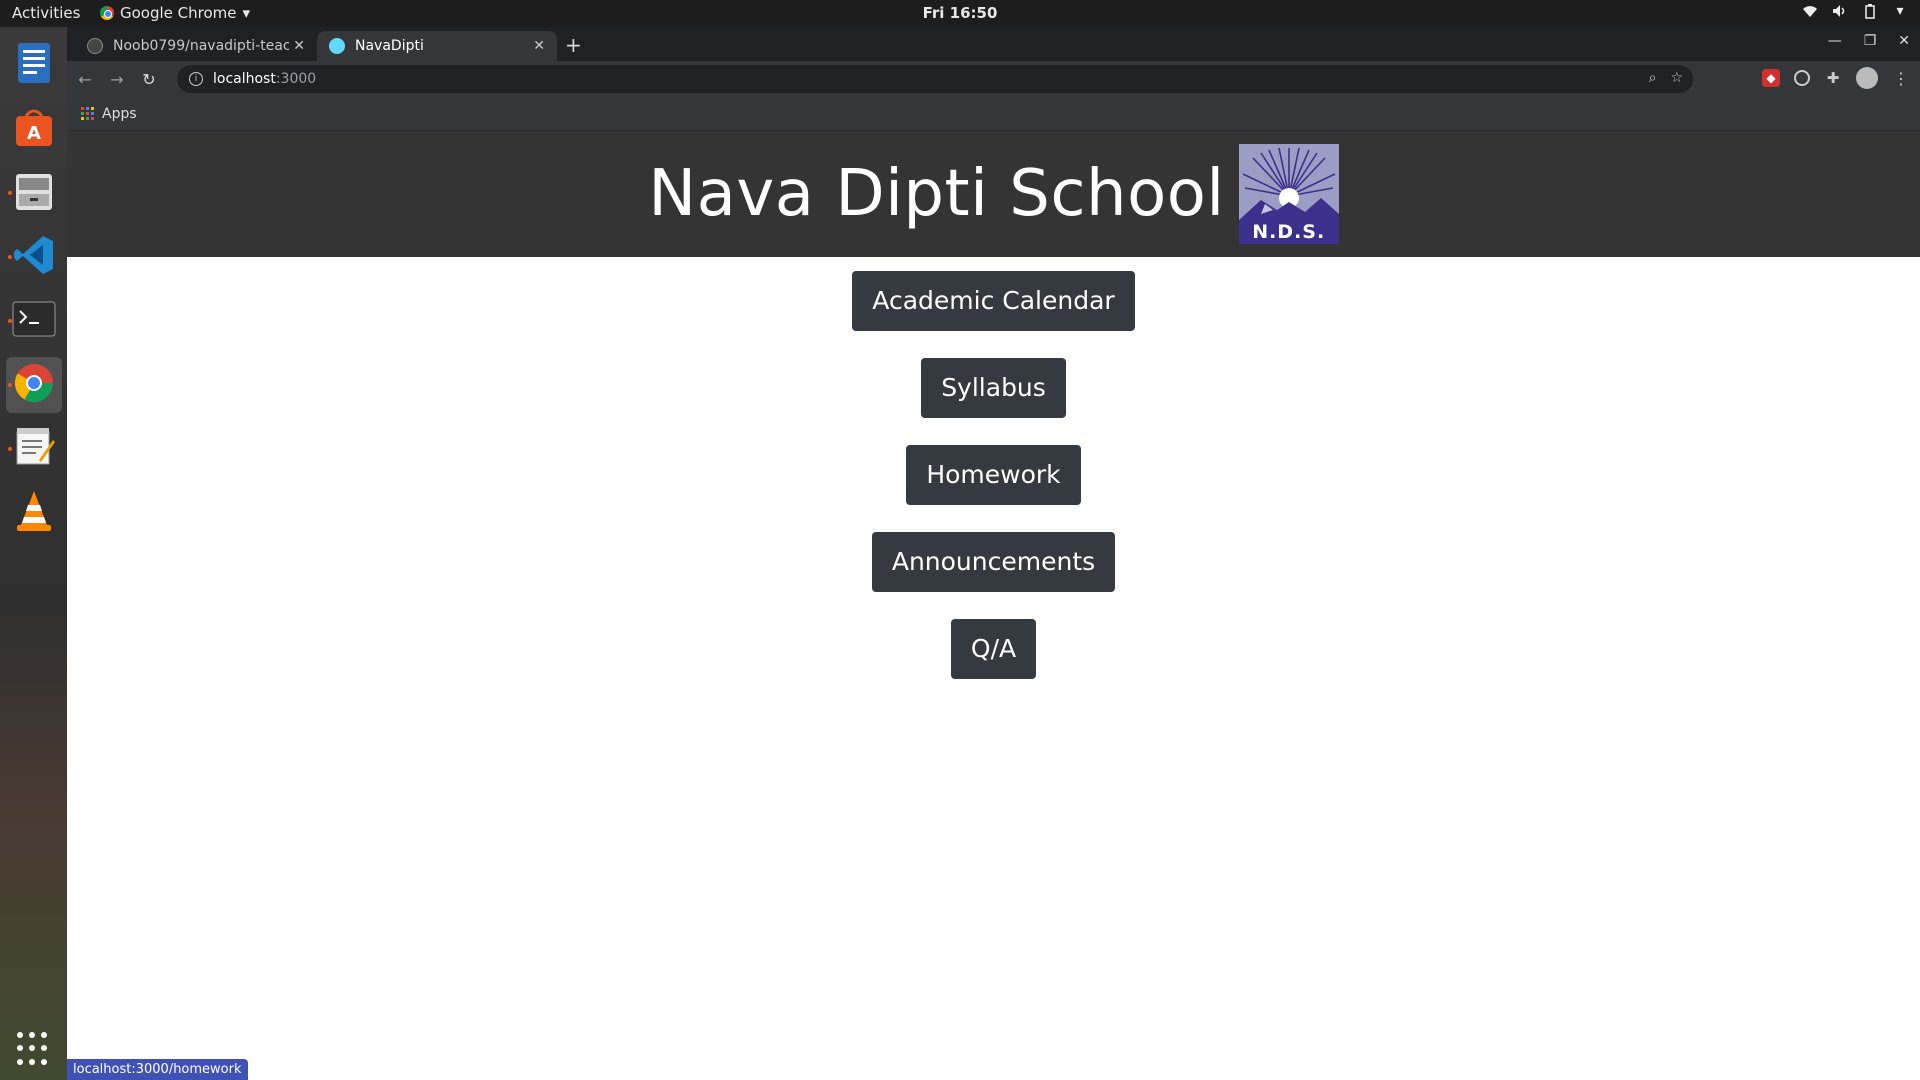  What do you see at coordinates (993, 388) in the screenshot?
I see `syllabus-button: Syllabus` at bounding box center [993, 388].